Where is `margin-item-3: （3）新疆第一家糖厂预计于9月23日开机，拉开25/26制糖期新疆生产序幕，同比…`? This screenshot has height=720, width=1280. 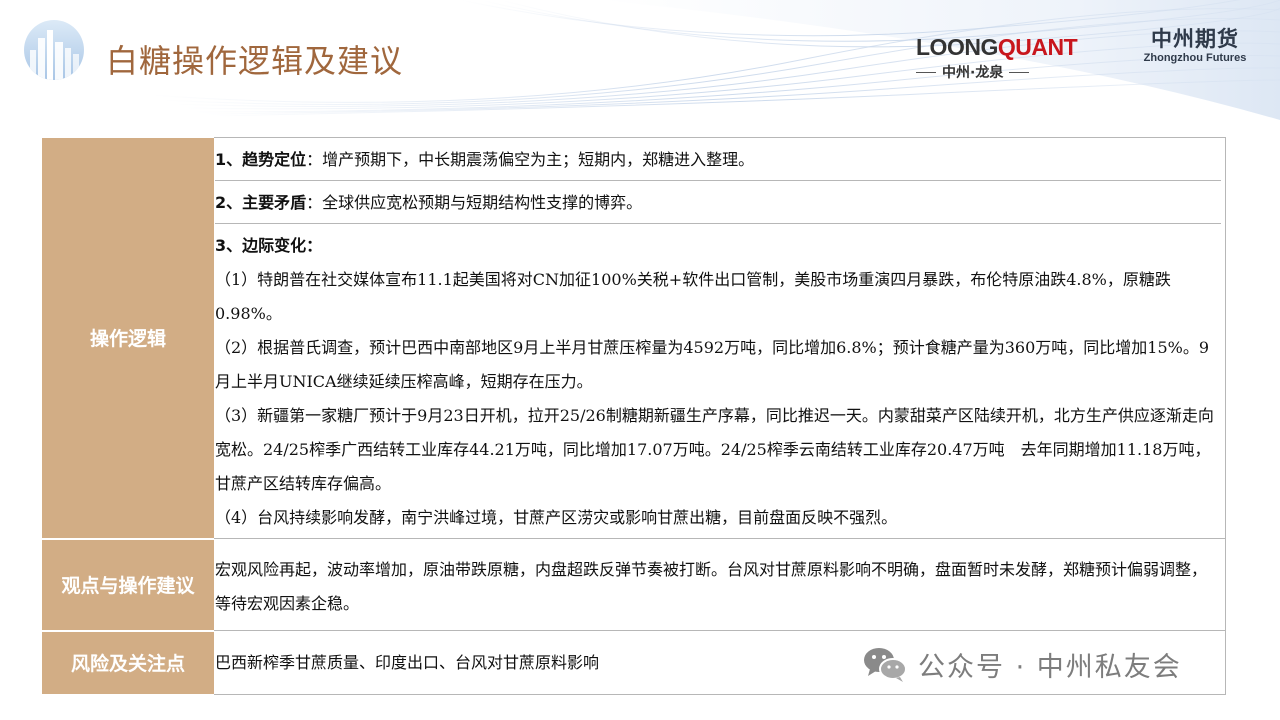 margin-item-3: （3）新疆第一家糖厂预计于9月23日开机，拉开25/26制糖期新疆生产序幕，同比… is located at coordinates (714, 449).